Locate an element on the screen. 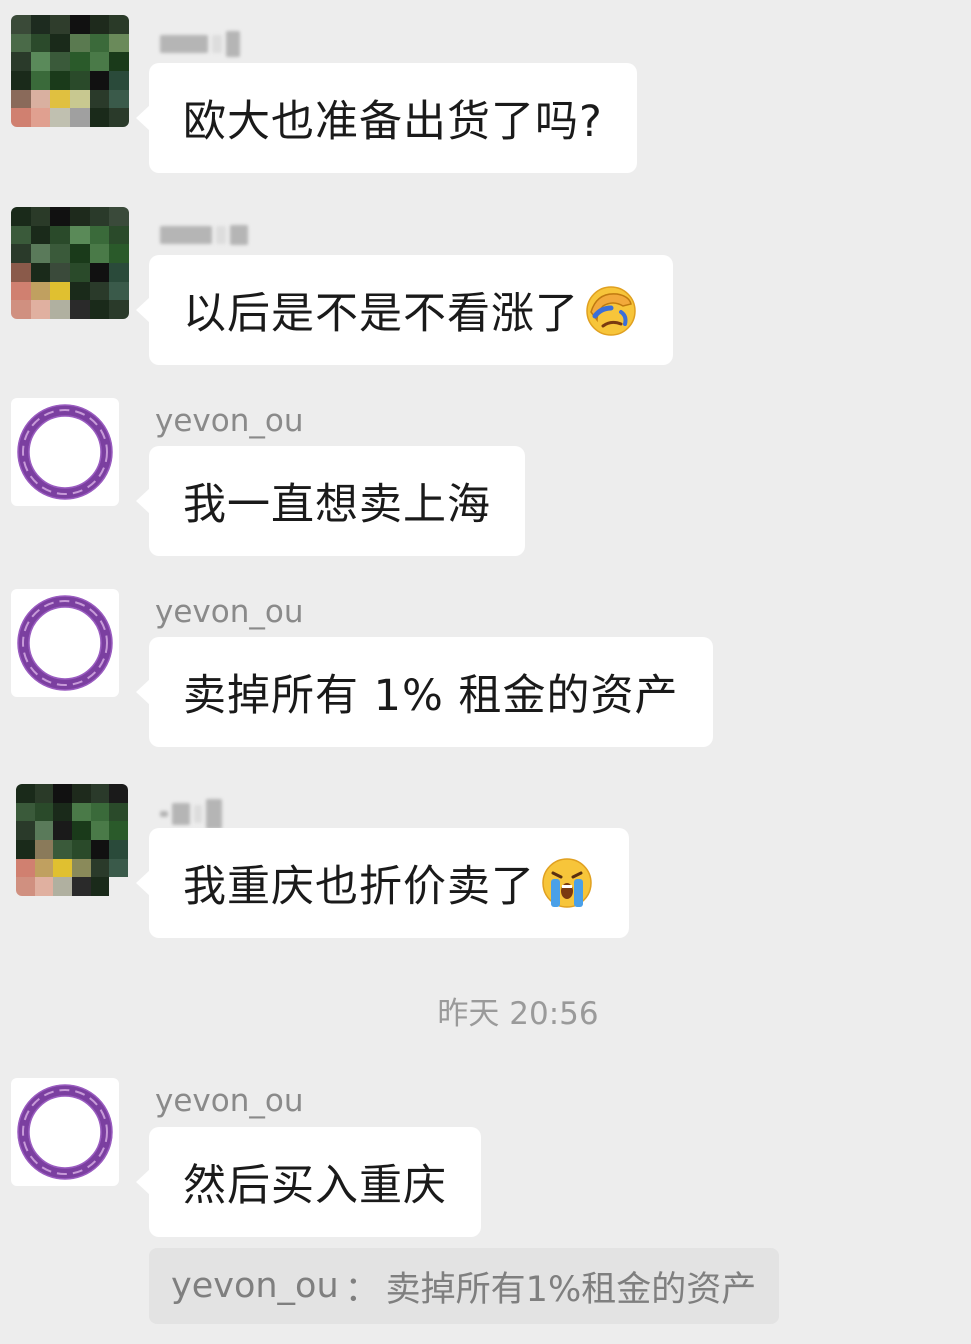 The height and width of the screenshot is (1344, 971). quoted-message: yevon_ou：卖掉所有1%租金的资产 is located at coordinates (464, 1286).